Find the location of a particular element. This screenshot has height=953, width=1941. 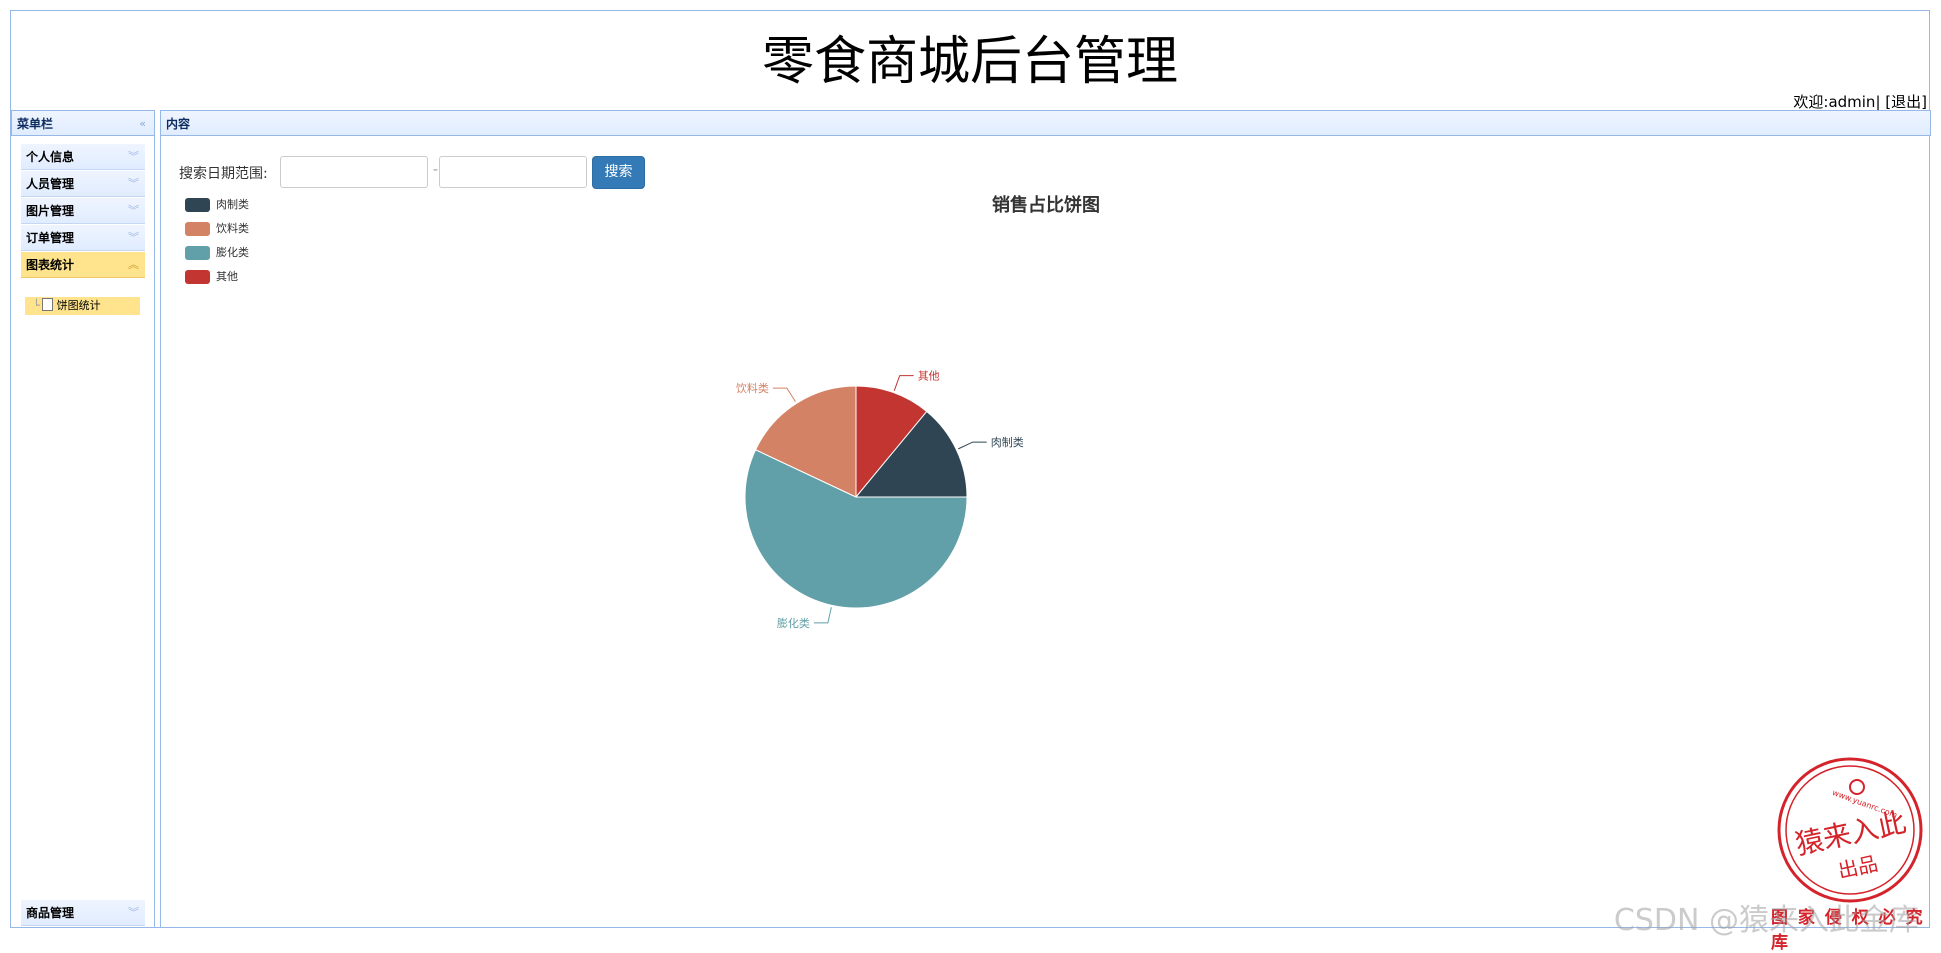

sidebar-item-charts: 图表统计 ︽ is located at coordinates (83, 265).